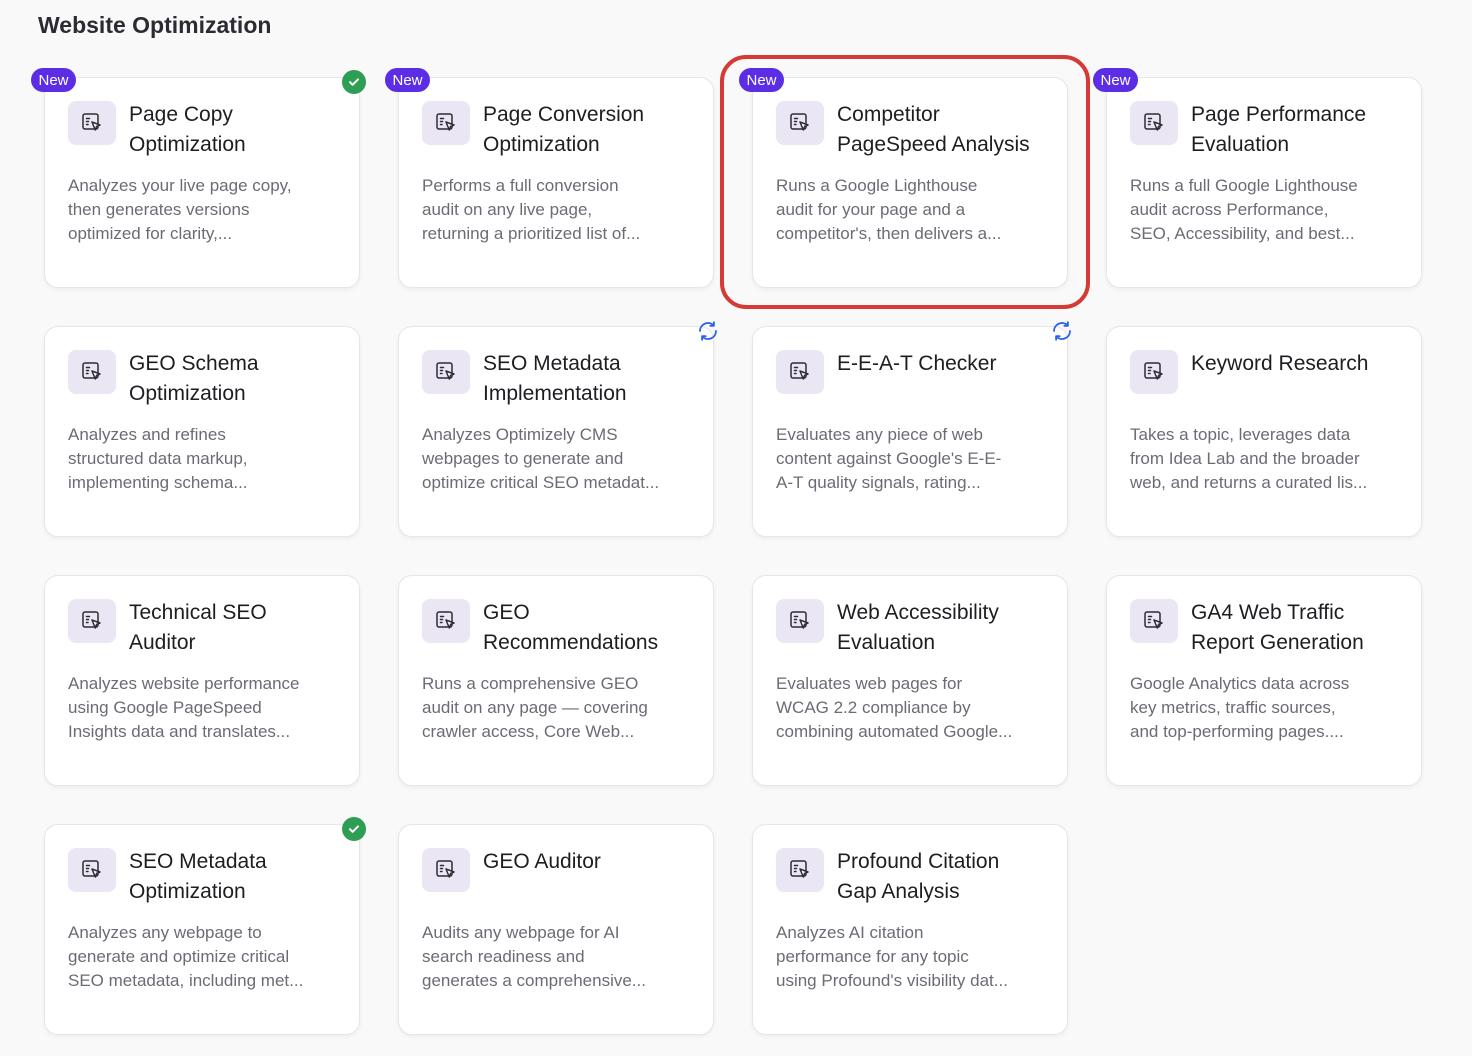 Image resolution: width=1472 pixels, height=1056 pixels. Describe the element at coordinates (240, 379) in the screenshot. I see `card-title: GEO Schema Optimization` at that location.